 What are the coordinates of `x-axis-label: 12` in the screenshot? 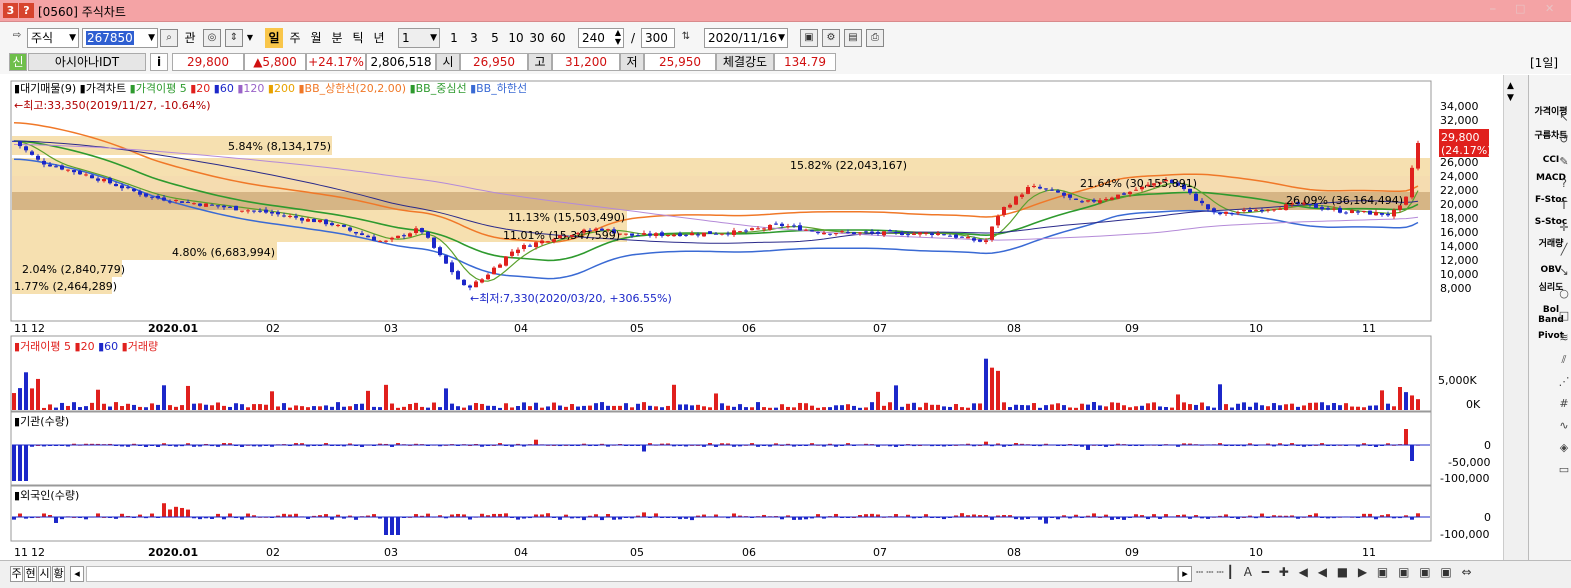 It's located at (38, 552).